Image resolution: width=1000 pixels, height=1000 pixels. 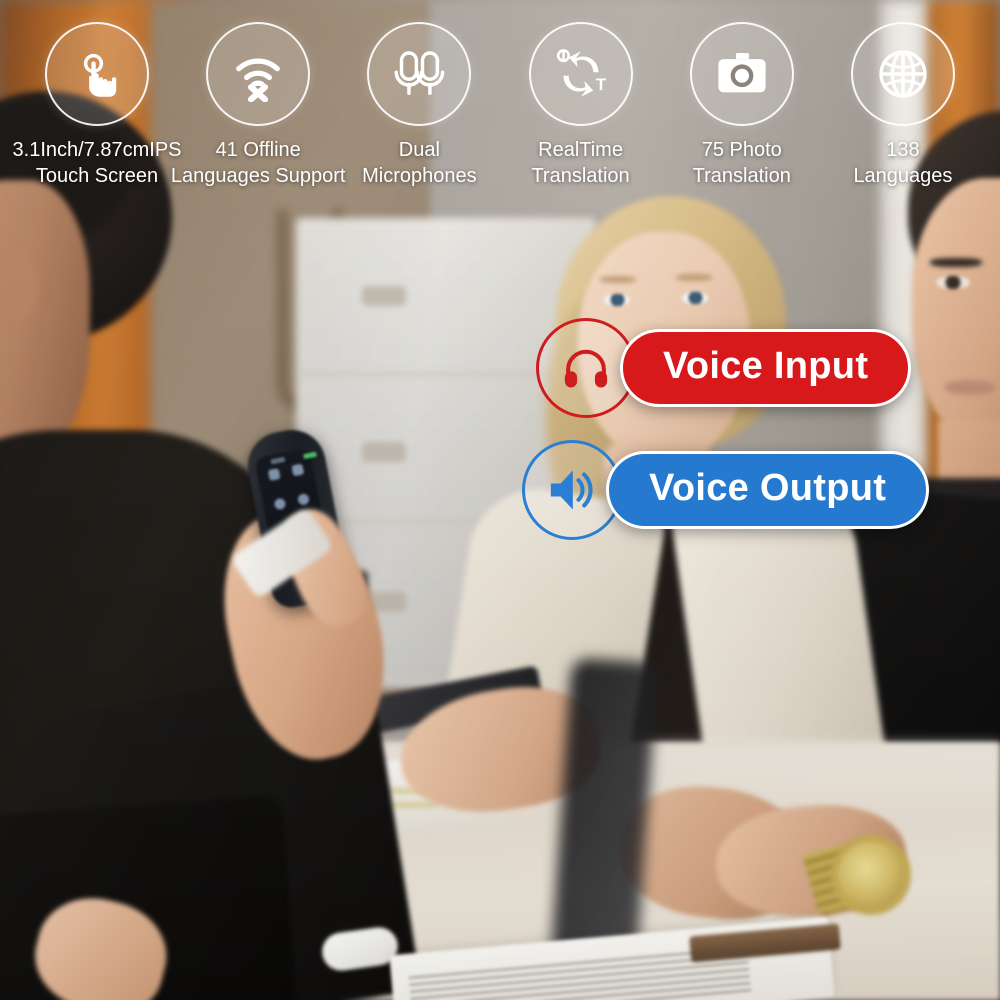 What do you see at coordinates (258, 150) in the screenshot?
I see `feature-label-line1: 41 Offline` at bounding box center [258, 150].